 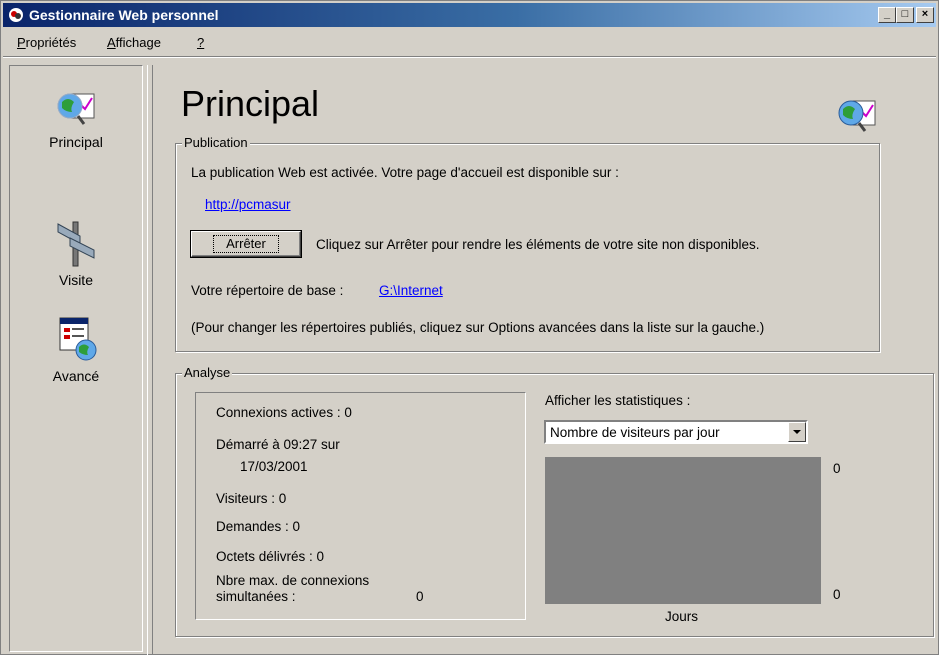 I want to click on graph-top-value: 0, so click(x=837, y=468).